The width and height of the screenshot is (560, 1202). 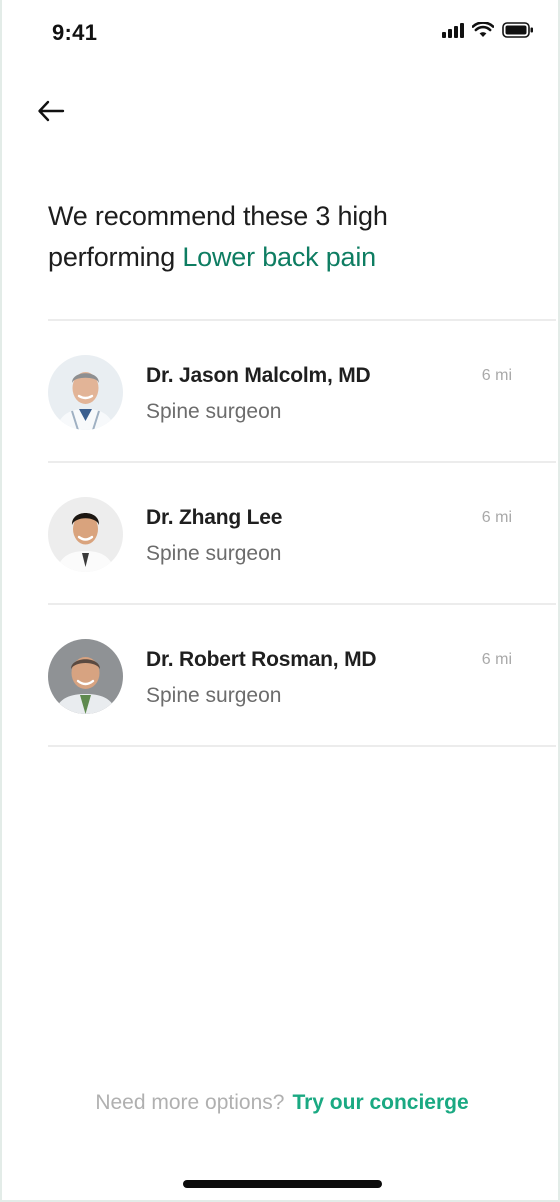 I want to click on arrow-left-icon, so click(x=51, y=111).